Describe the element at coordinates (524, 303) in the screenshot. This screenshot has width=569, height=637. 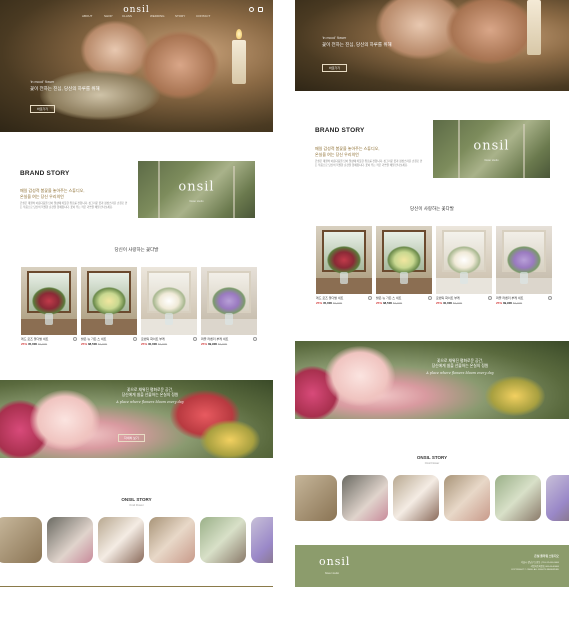
I see `product-price: 25% 39,900 53,000` at that location.